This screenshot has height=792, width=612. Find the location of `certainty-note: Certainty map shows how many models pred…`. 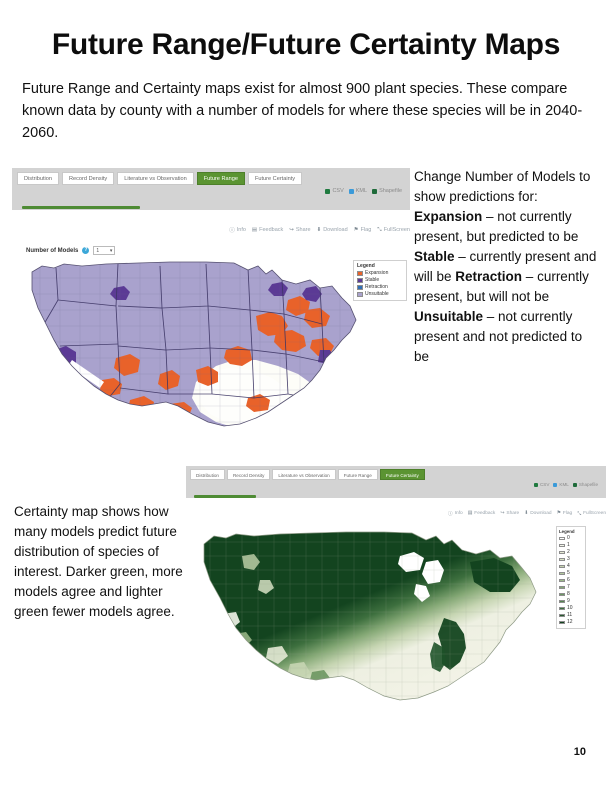

certainty-note: Certainty map shows how many models pred… is located at coordinates (98, 561).